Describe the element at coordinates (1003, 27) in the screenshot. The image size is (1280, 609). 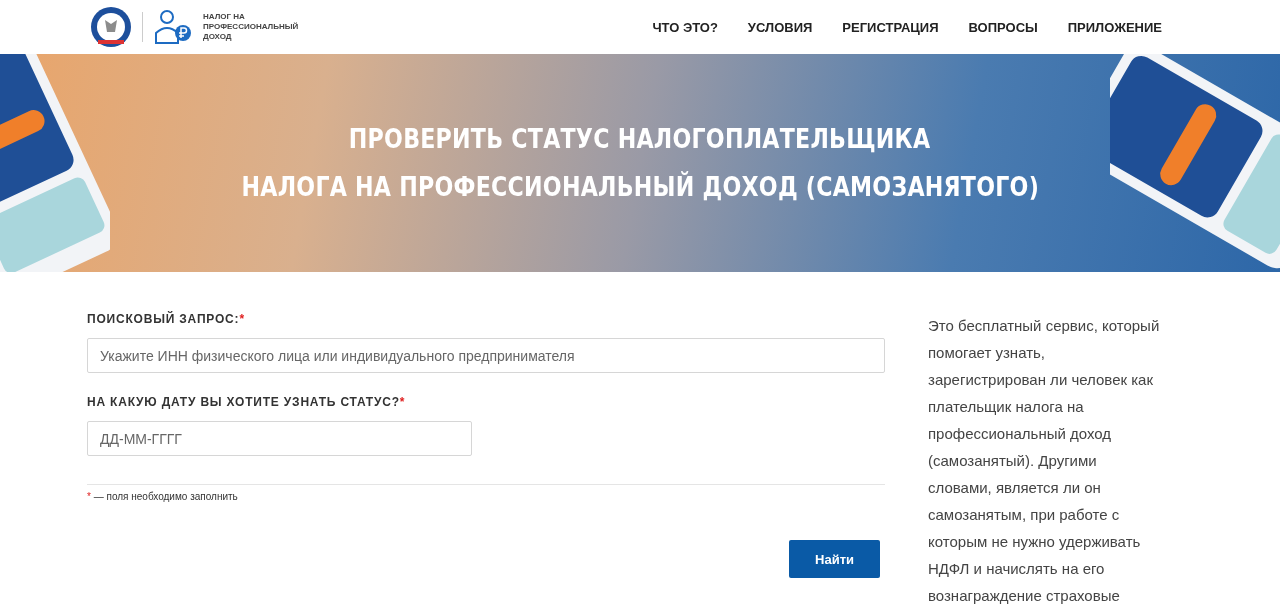
I see `nav-link: ВОПРОСЫ` at that location.